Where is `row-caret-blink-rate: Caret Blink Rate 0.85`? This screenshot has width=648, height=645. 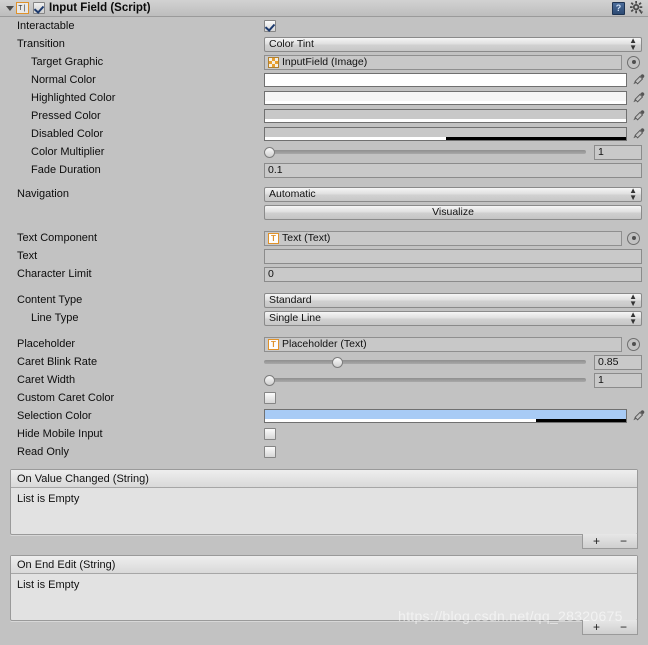
row-caret-blink-rate: Caret Blink Rate 0.85 is located at coordinates (324, 362).